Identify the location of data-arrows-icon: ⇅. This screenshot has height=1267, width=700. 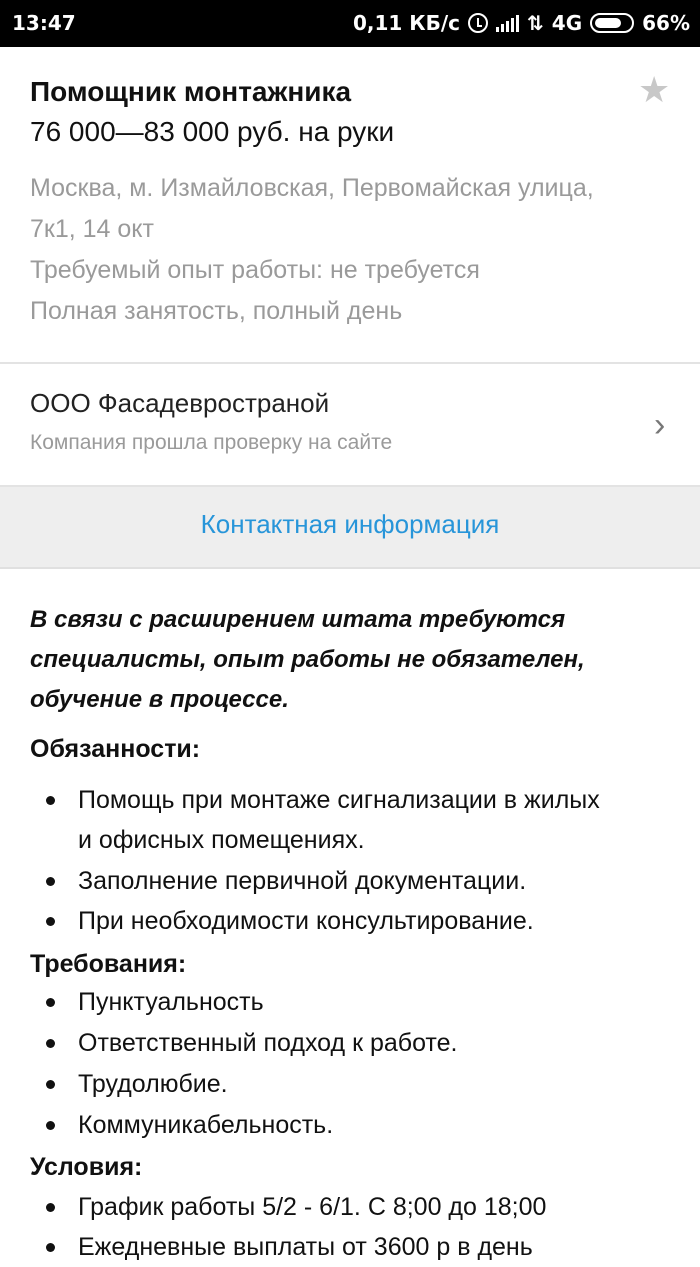
(535, 23).